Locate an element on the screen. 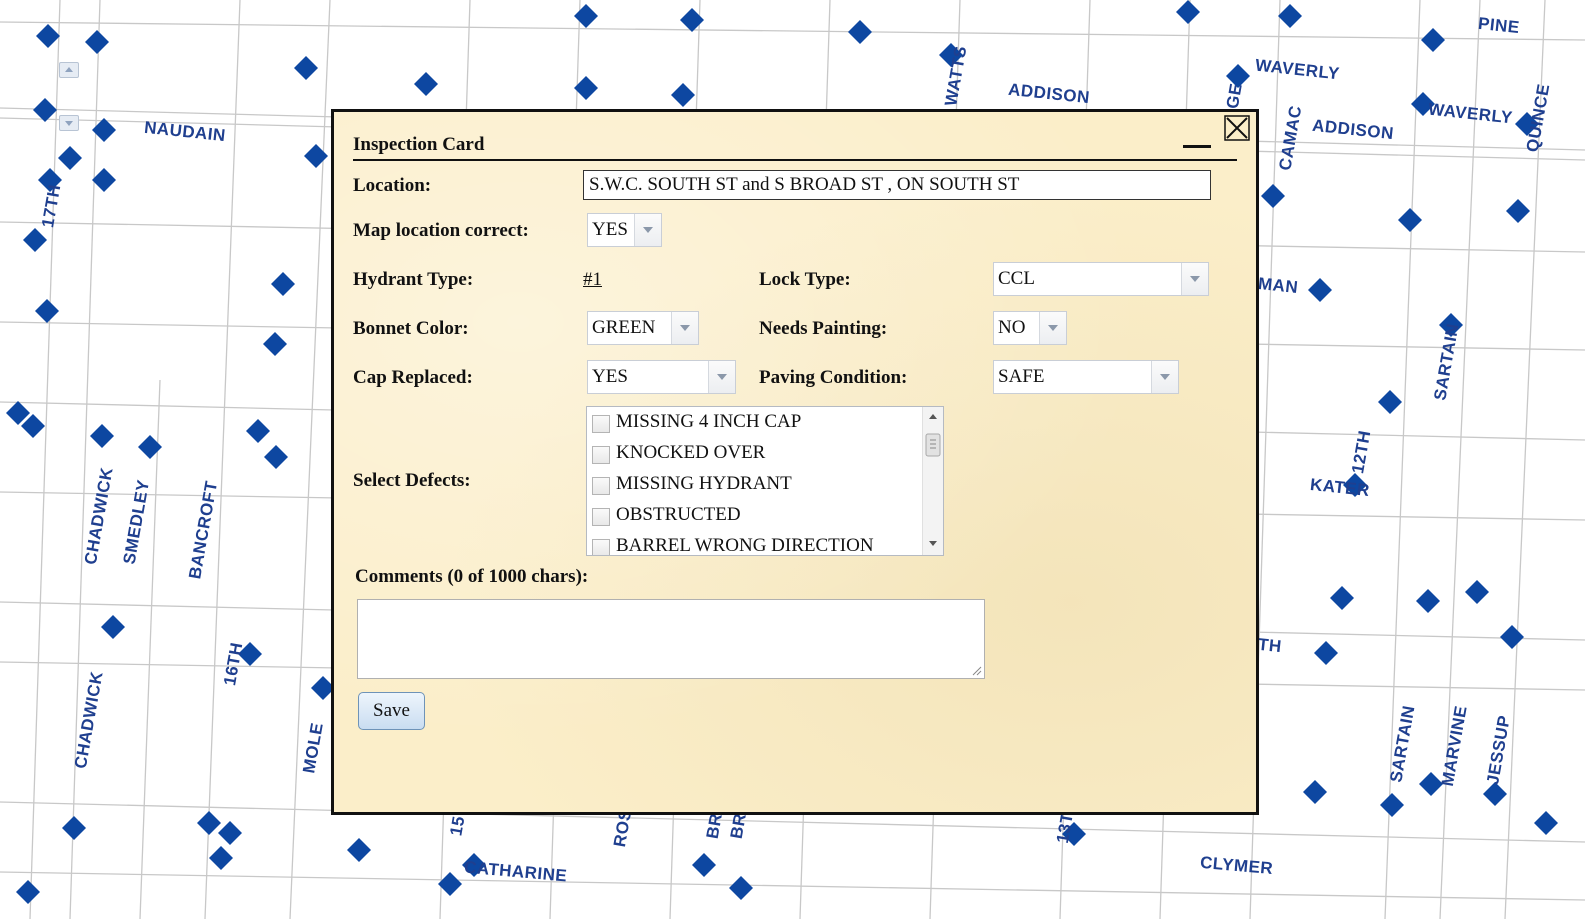 This screenshot has width=1585, height=919. selected-value: YES is located at coordinates (610, 376).